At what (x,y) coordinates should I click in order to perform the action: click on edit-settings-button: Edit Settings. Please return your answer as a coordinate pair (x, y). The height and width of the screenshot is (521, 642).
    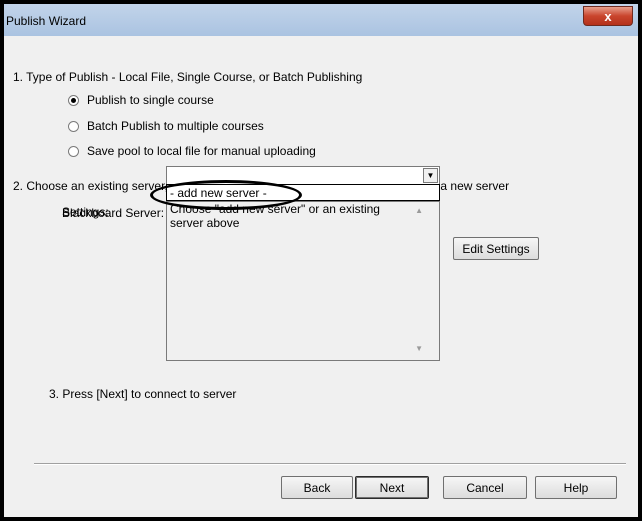
    Looking at the image, I should click on (496, 248).